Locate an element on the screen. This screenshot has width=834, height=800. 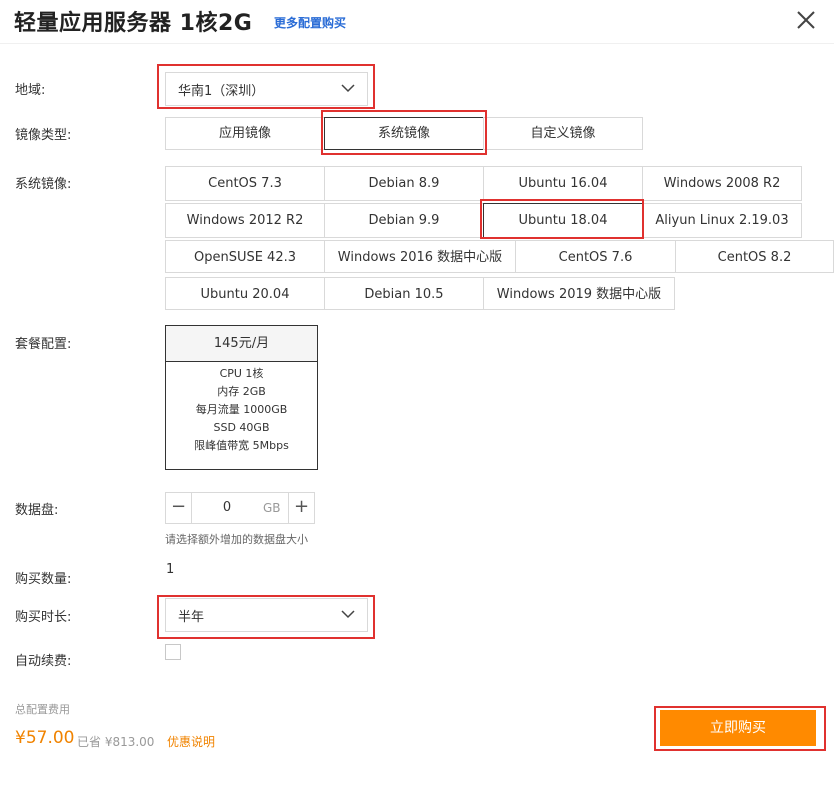
package-label: 套餐配置: is located at coordinates (43, 344).